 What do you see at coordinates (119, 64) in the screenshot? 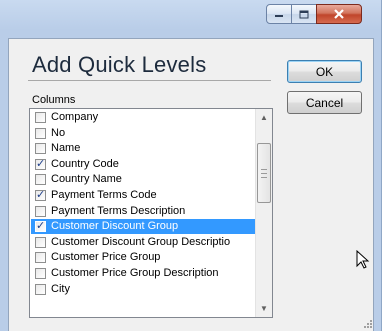
I see `dialog-title: Add Quick Levels` at bounding box center [119, 64].